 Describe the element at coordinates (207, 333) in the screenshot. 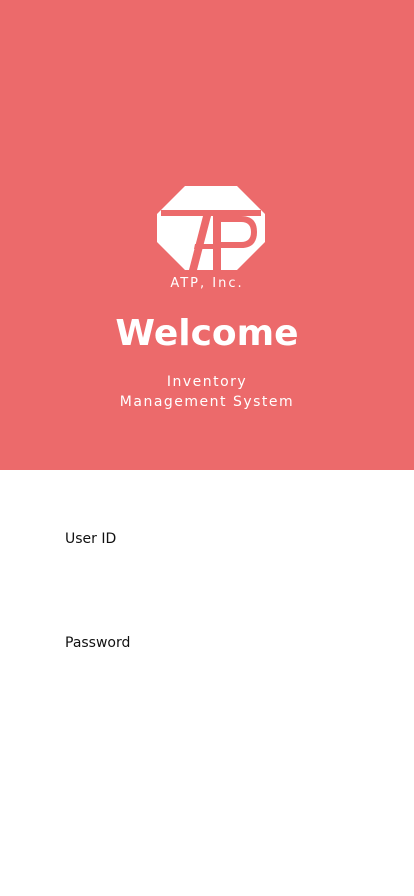

I see `welcome-title: Welcome` at that location.